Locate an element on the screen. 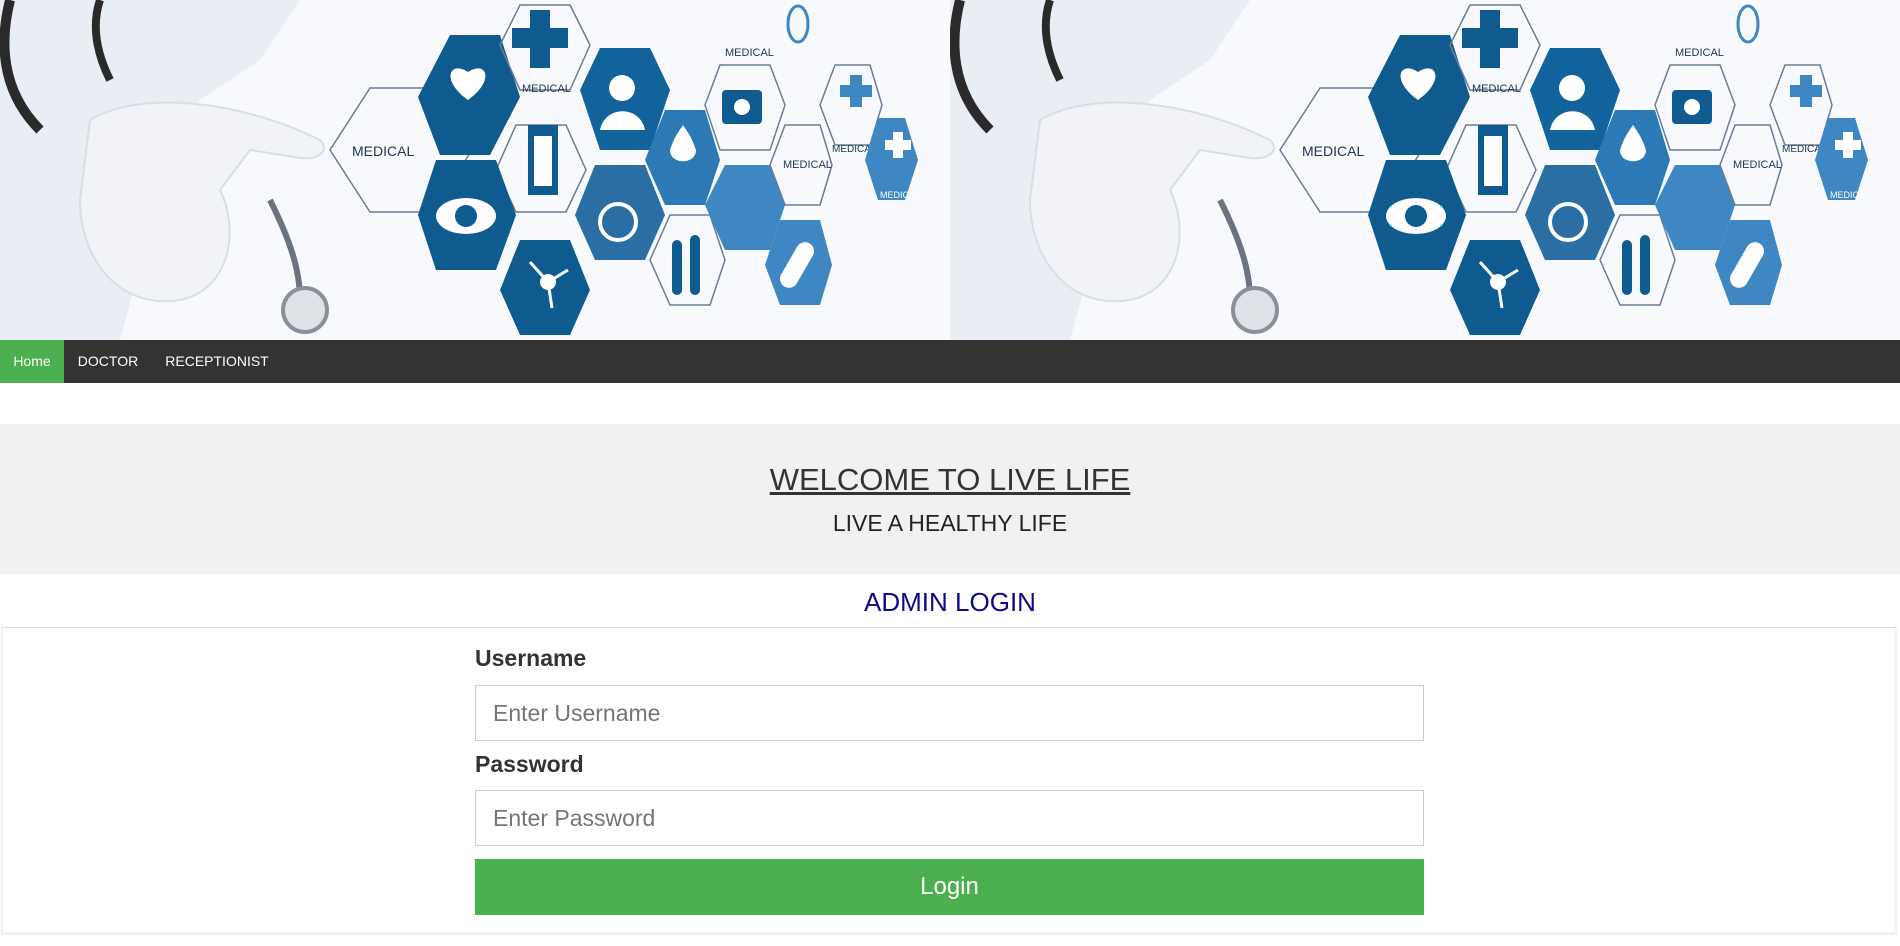 The height and width of the screenshot is (946, 1900). welcome-title: WELCOME TO LIVE LIFE is located at coordinates (950, 479).